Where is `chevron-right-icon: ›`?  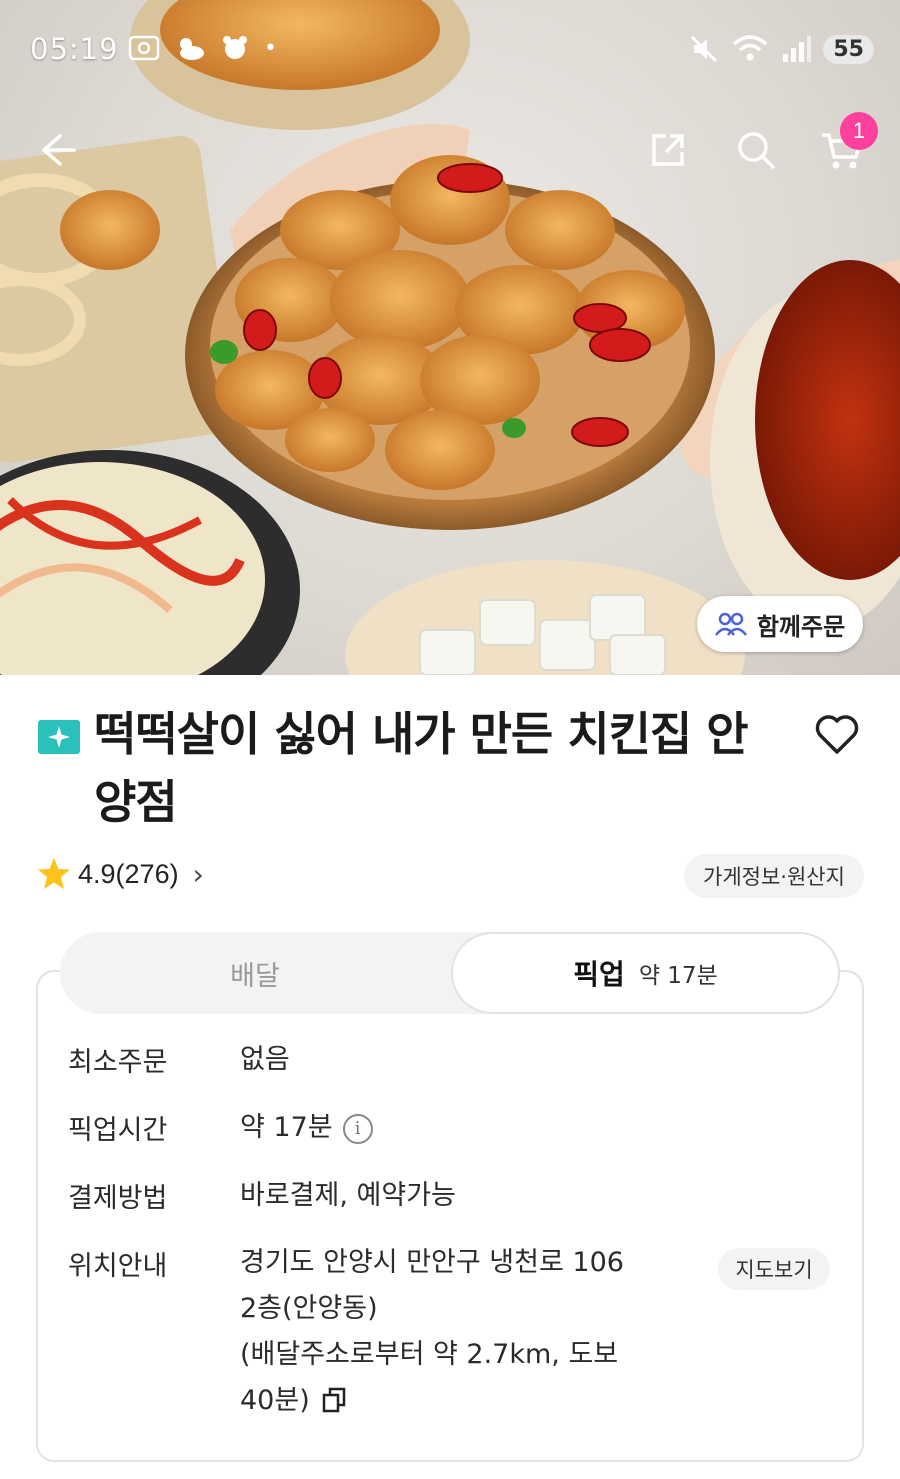 chevron-right-icon: › is located at coordinates (198, 874).